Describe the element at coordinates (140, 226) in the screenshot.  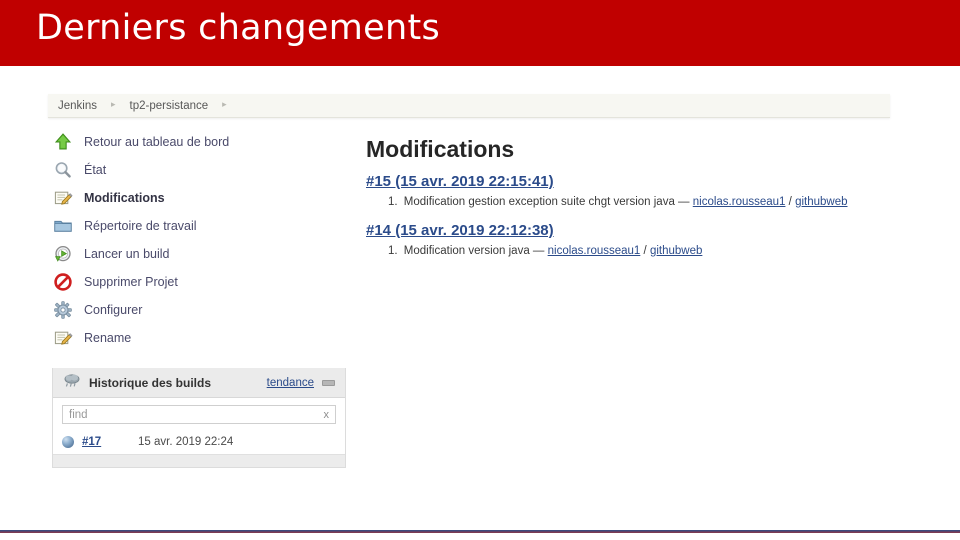
I see `sidebar-item-label: Répertoire de travail` at that location.